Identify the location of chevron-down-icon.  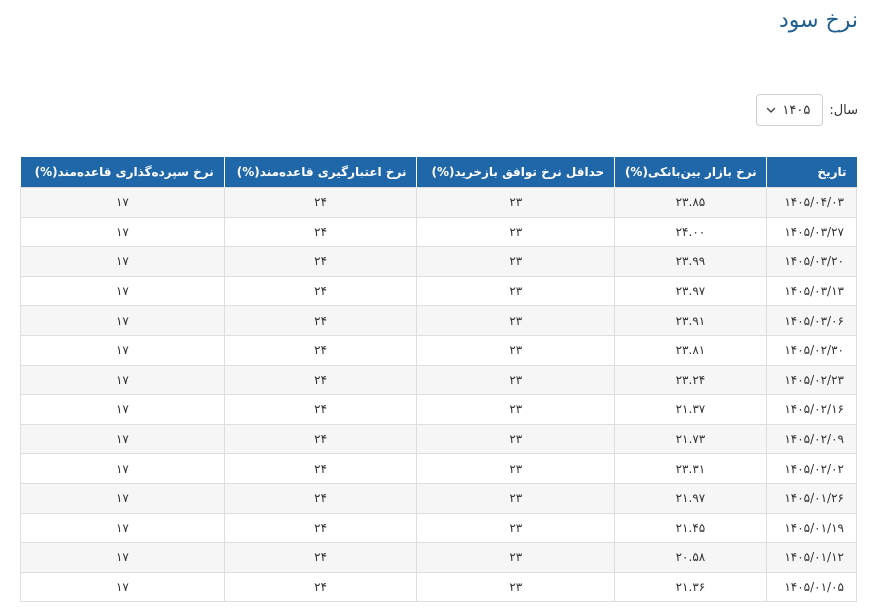
(771, 110).